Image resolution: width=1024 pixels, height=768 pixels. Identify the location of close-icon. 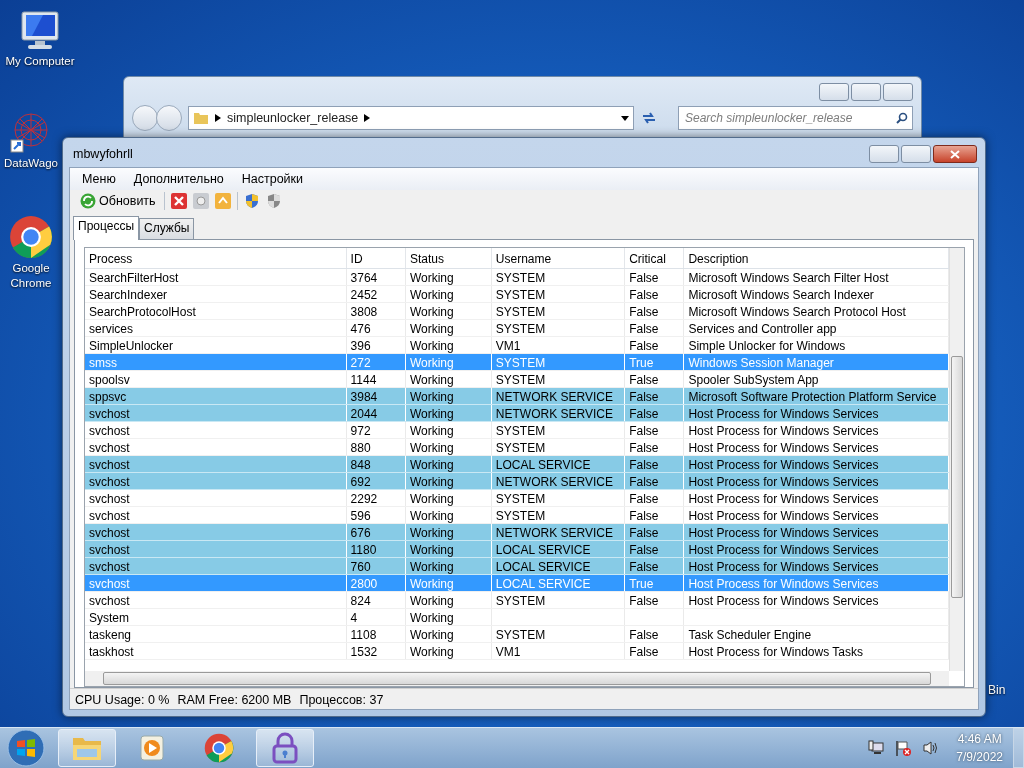
(955, 154).